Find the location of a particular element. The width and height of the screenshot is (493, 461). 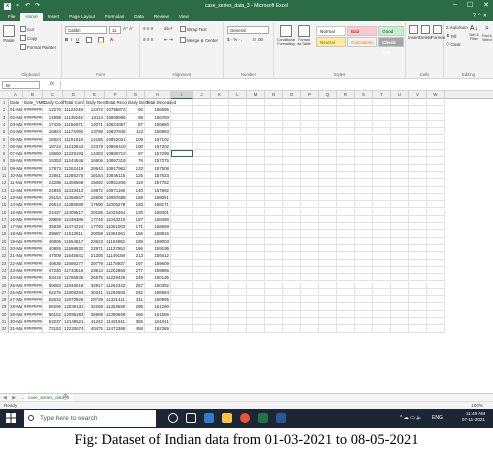

row-header: 27 is located at coordinates (4, 292).